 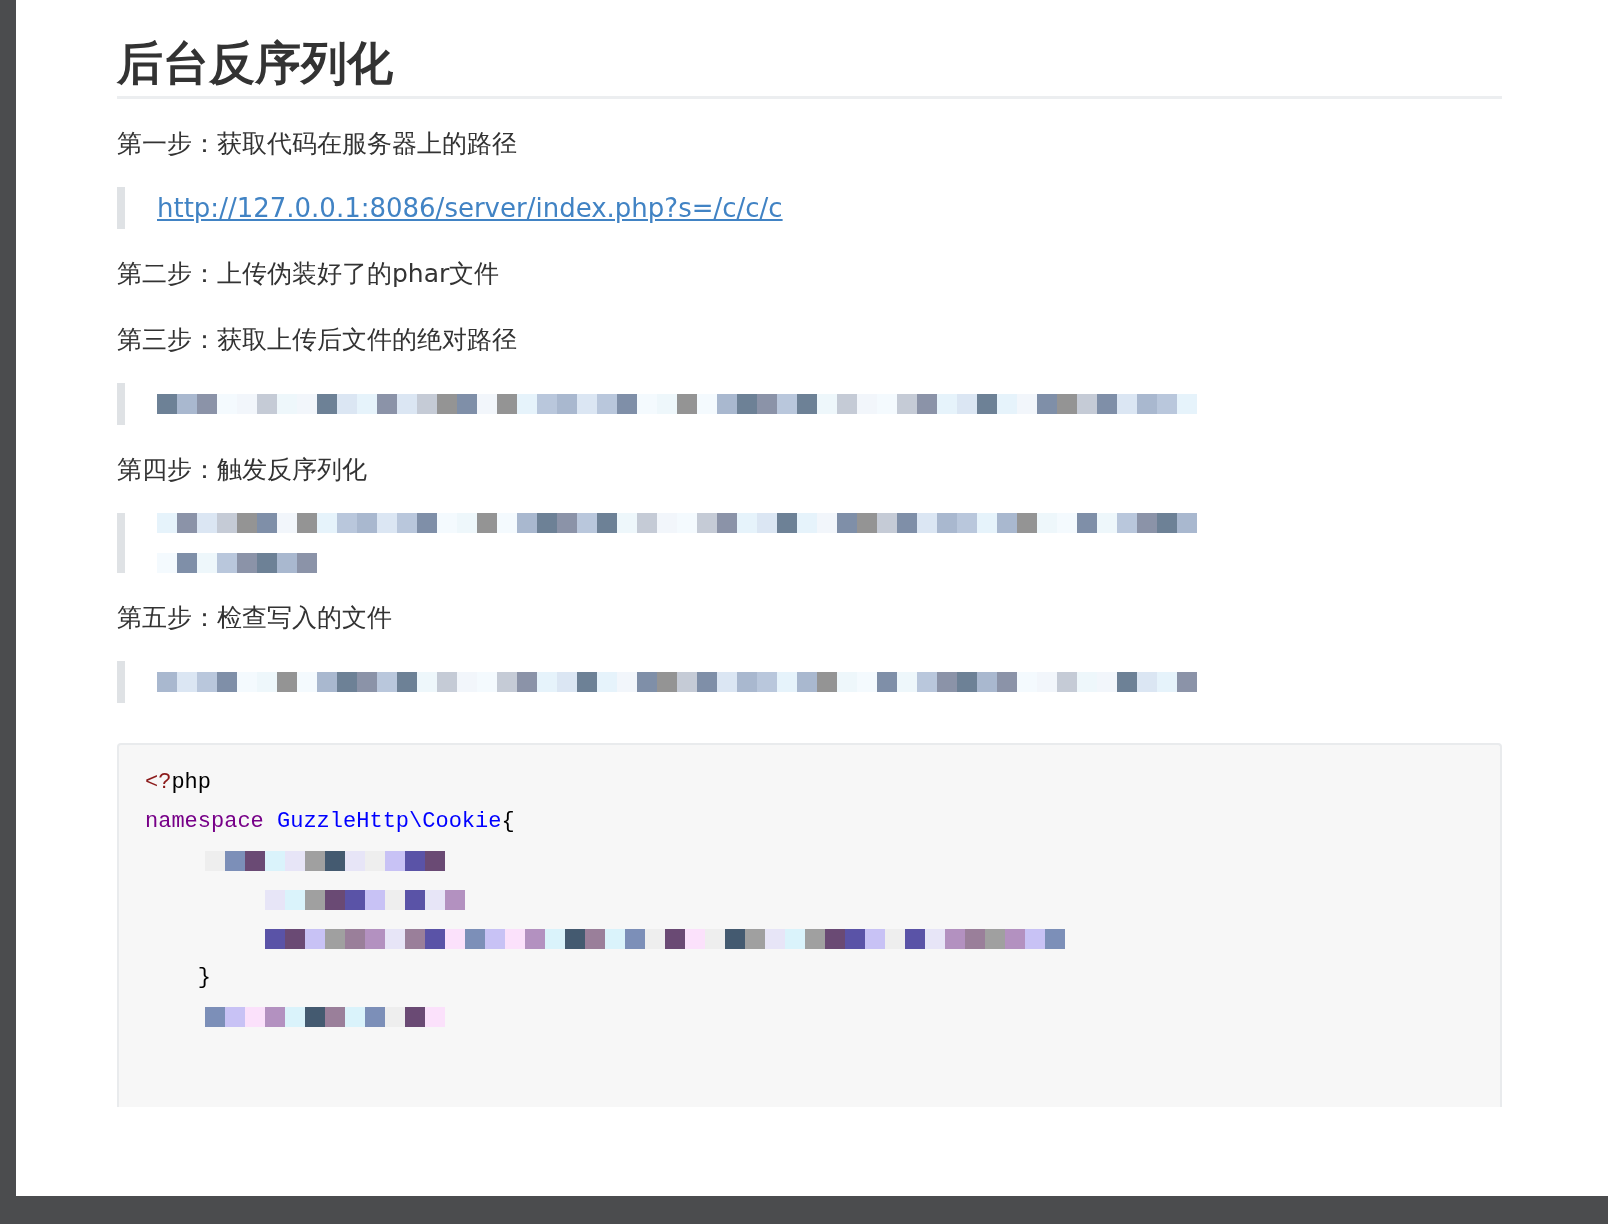 What do you see at coordinates (178, 783) in the screenshot?
I see `code-line: <?php` at bounding box center [178, 783].